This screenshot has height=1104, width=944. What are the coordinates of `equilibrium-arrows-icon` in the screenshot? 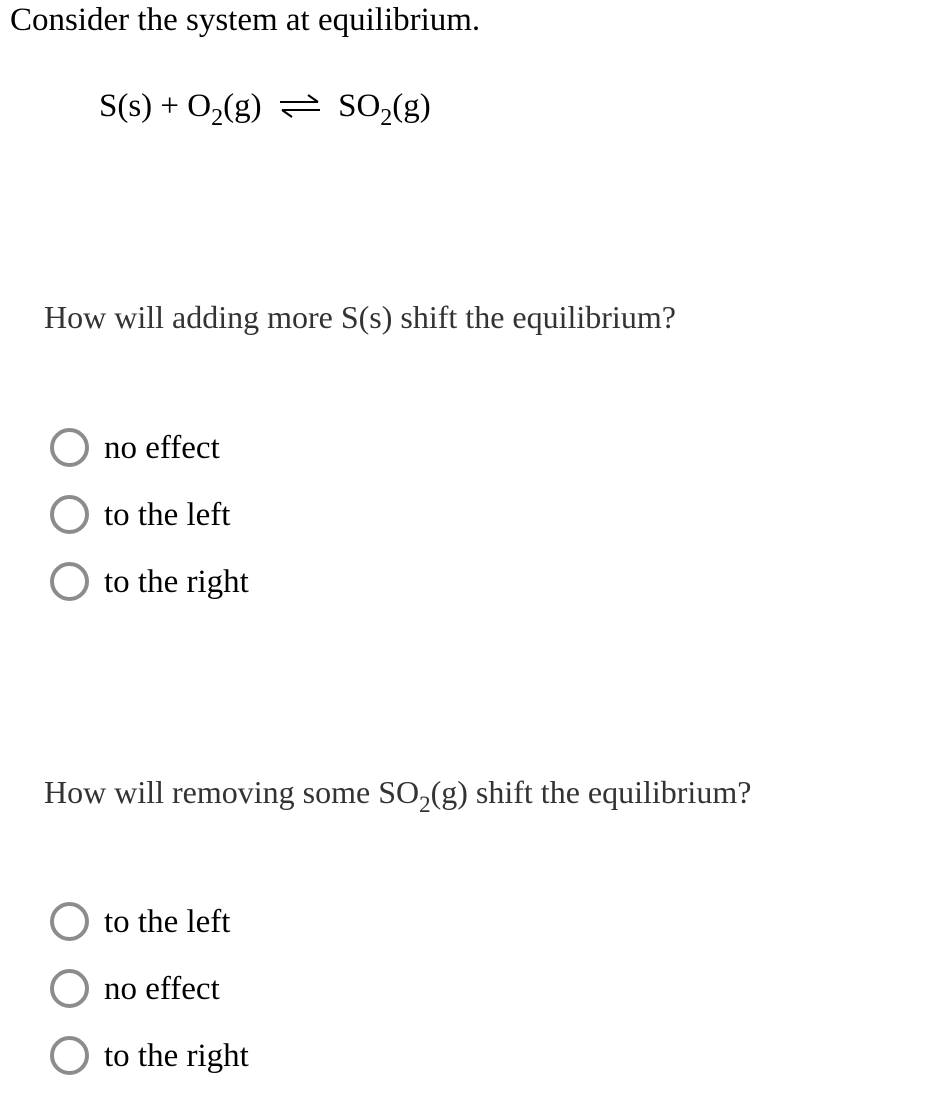 It's located at (299, 106).